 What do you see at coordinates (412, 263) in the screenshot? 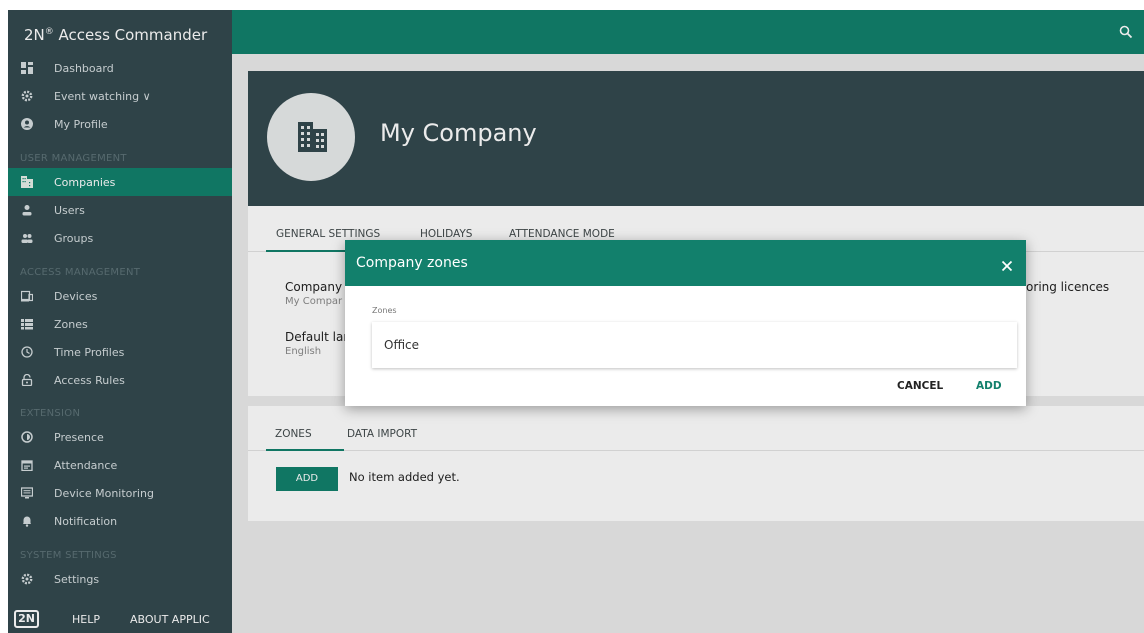
I see `dialog-title: Company zones` at bounding box center [412, 263].